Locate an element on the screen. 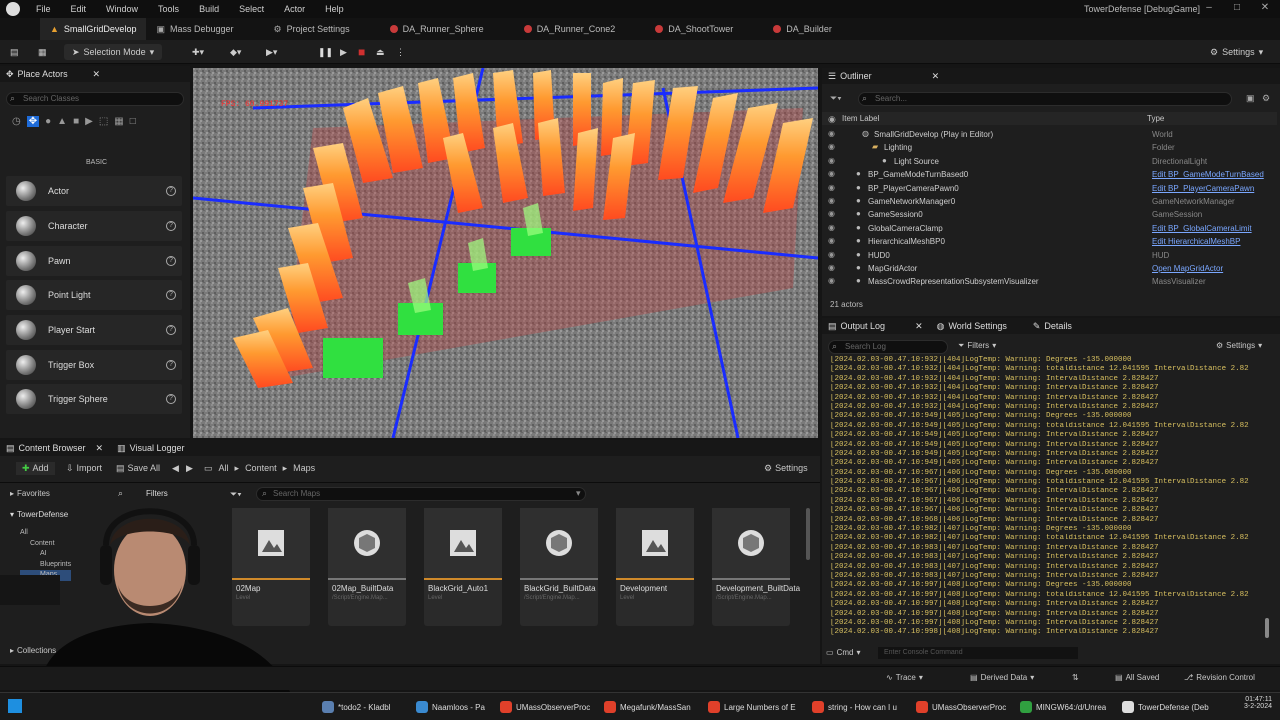 This screenshot has width=1280, height=720. taskbar-item: MINGW64:/d/Unrea is located at coordinates (1063, 707).